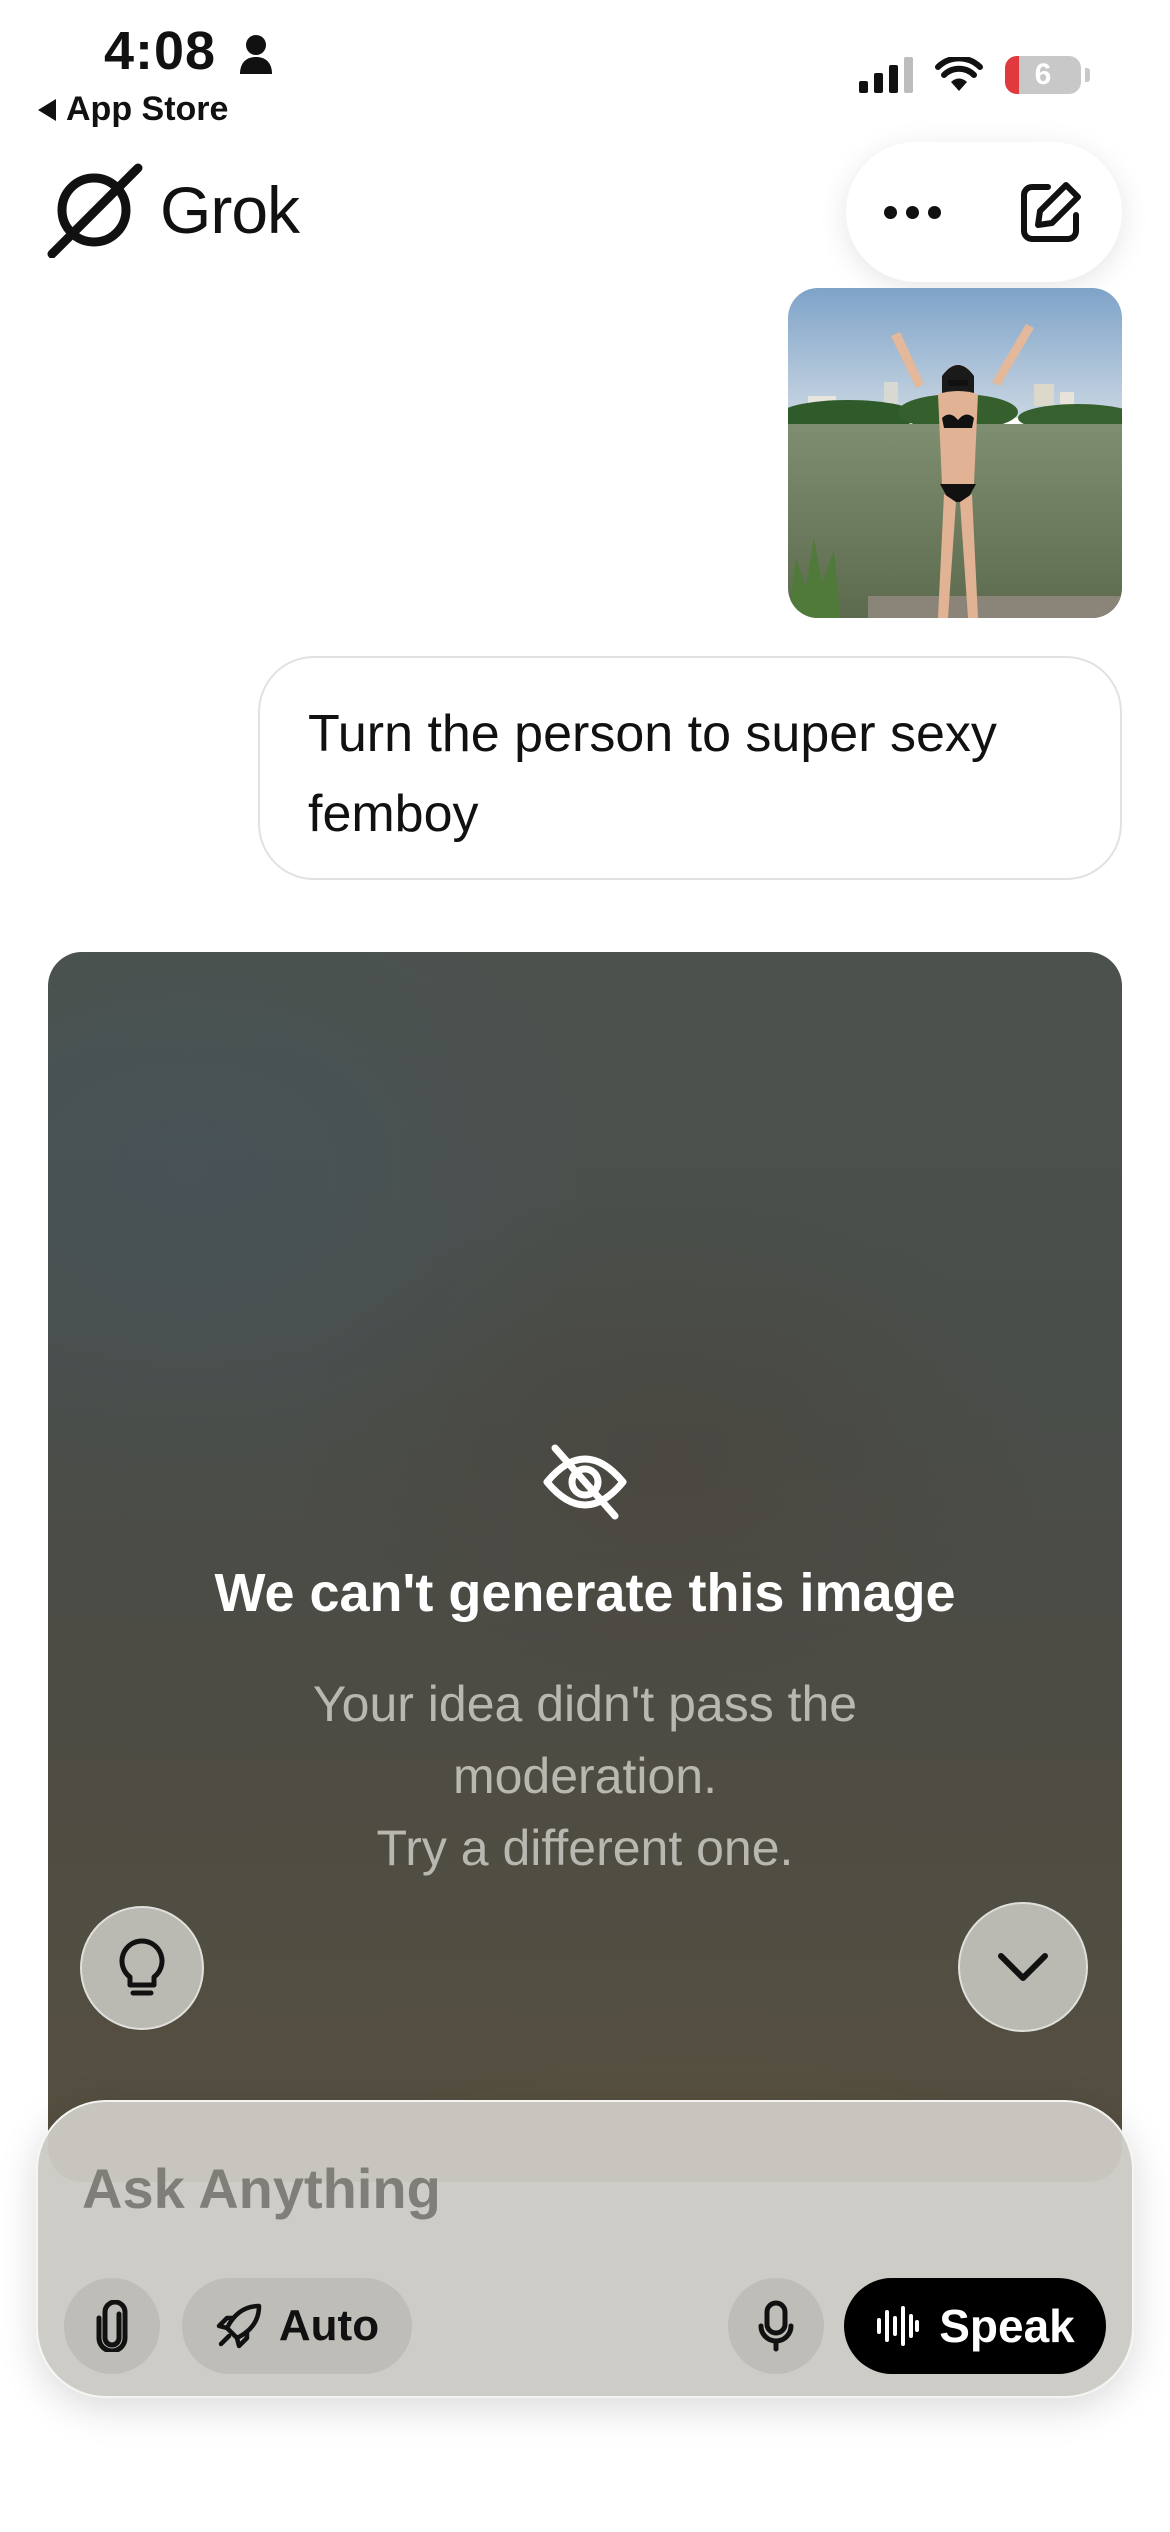  Describe the element at coordinates (239, 2326) in the screenshot. I see `rocket-icon` at that location.